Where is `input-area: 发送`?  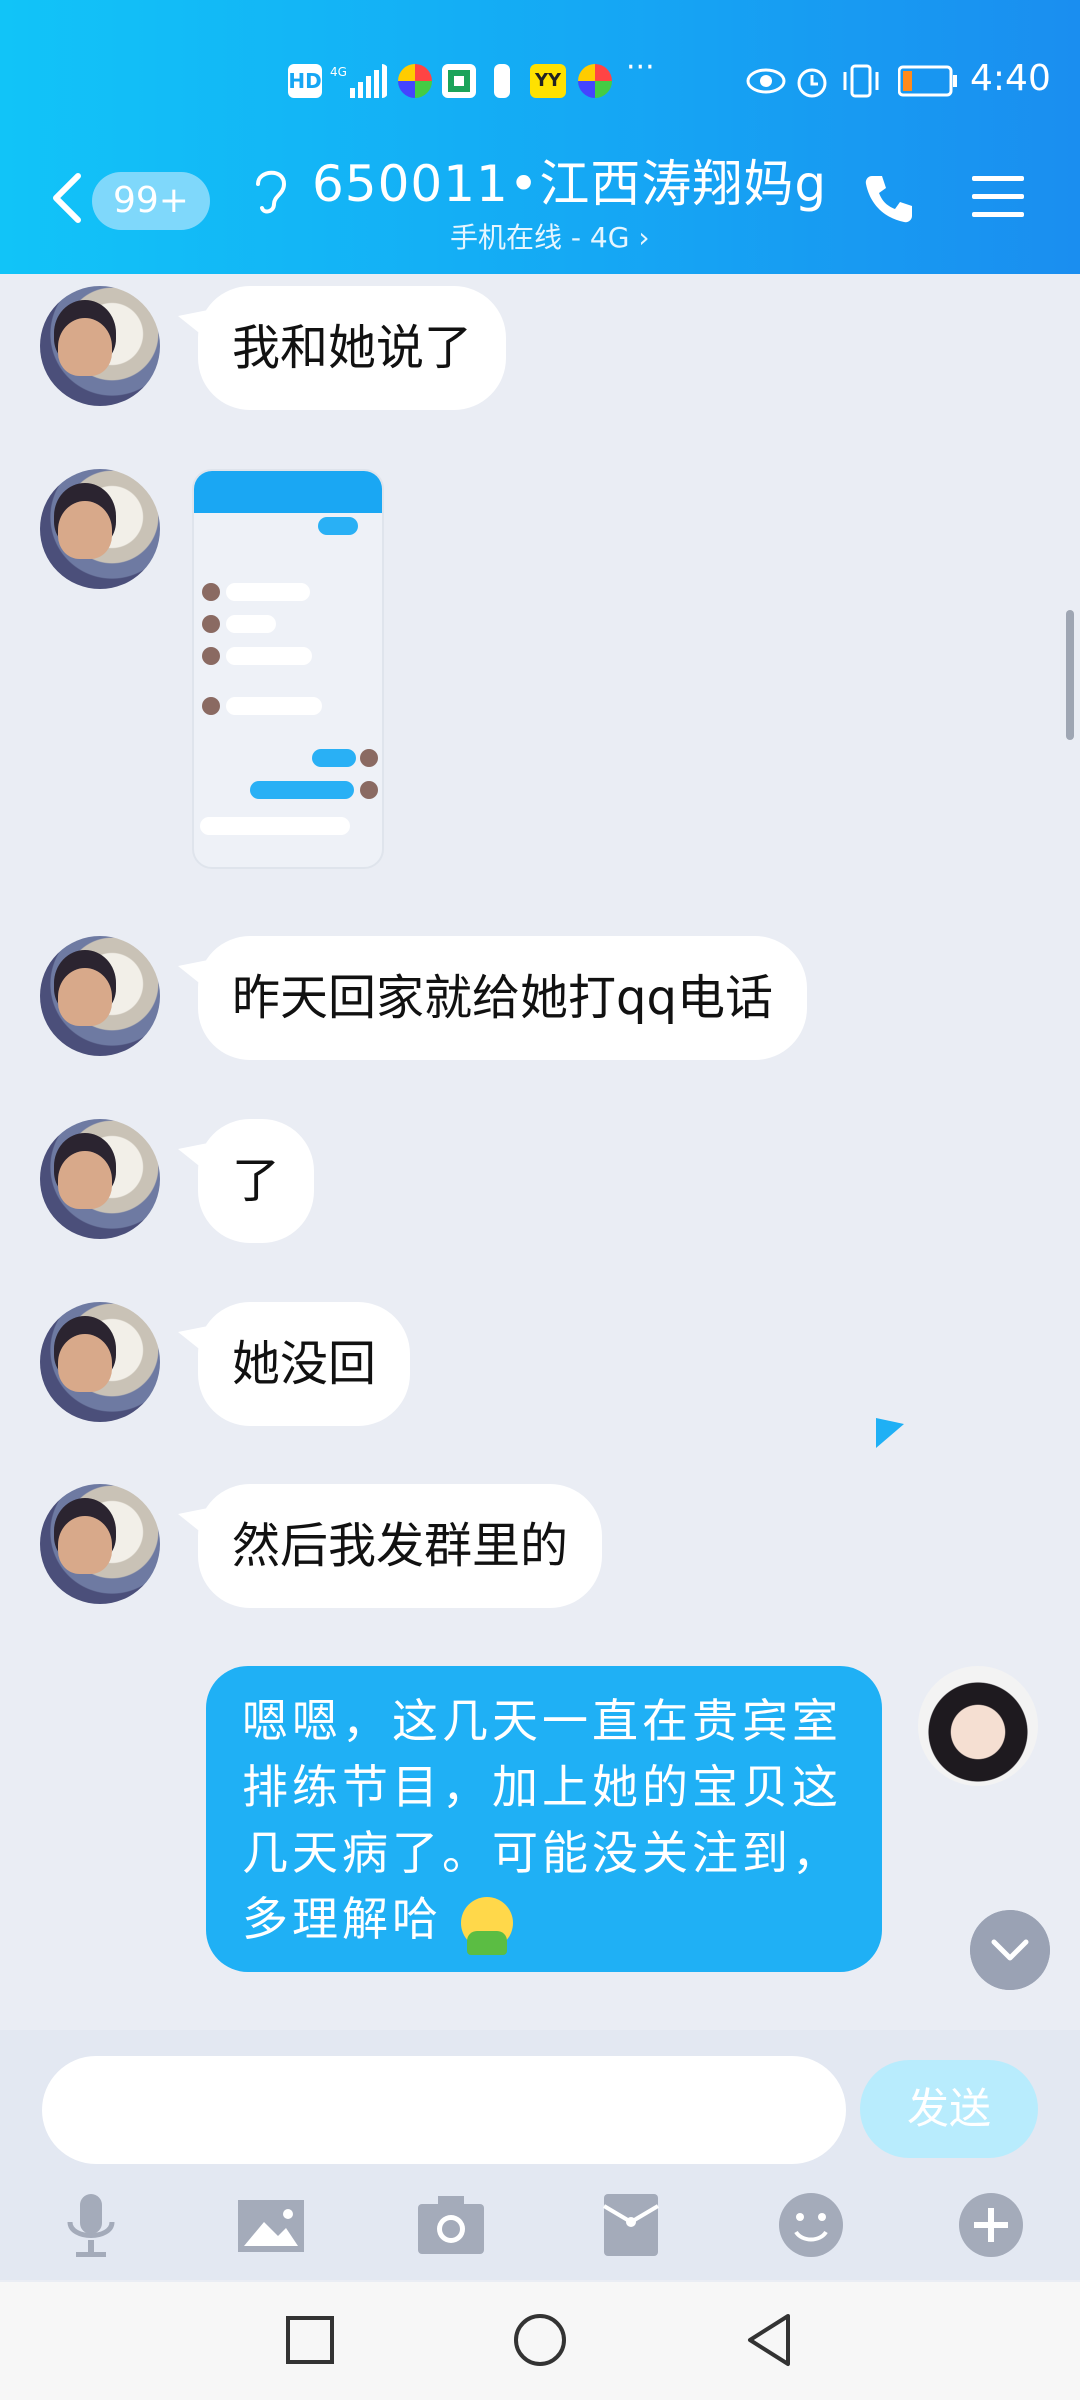
input-area: 发送 is located at coordinates (540, 2155).